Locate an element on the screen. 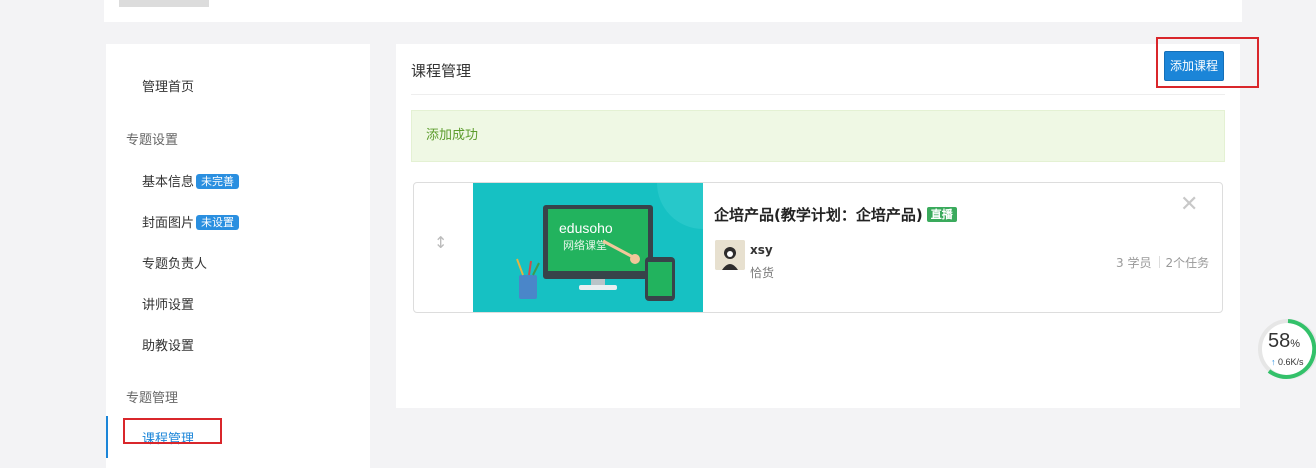 This screenshot has height=468, width=1316. sidebar-item-label: 封面图片 is located at coordinates (168, 223).